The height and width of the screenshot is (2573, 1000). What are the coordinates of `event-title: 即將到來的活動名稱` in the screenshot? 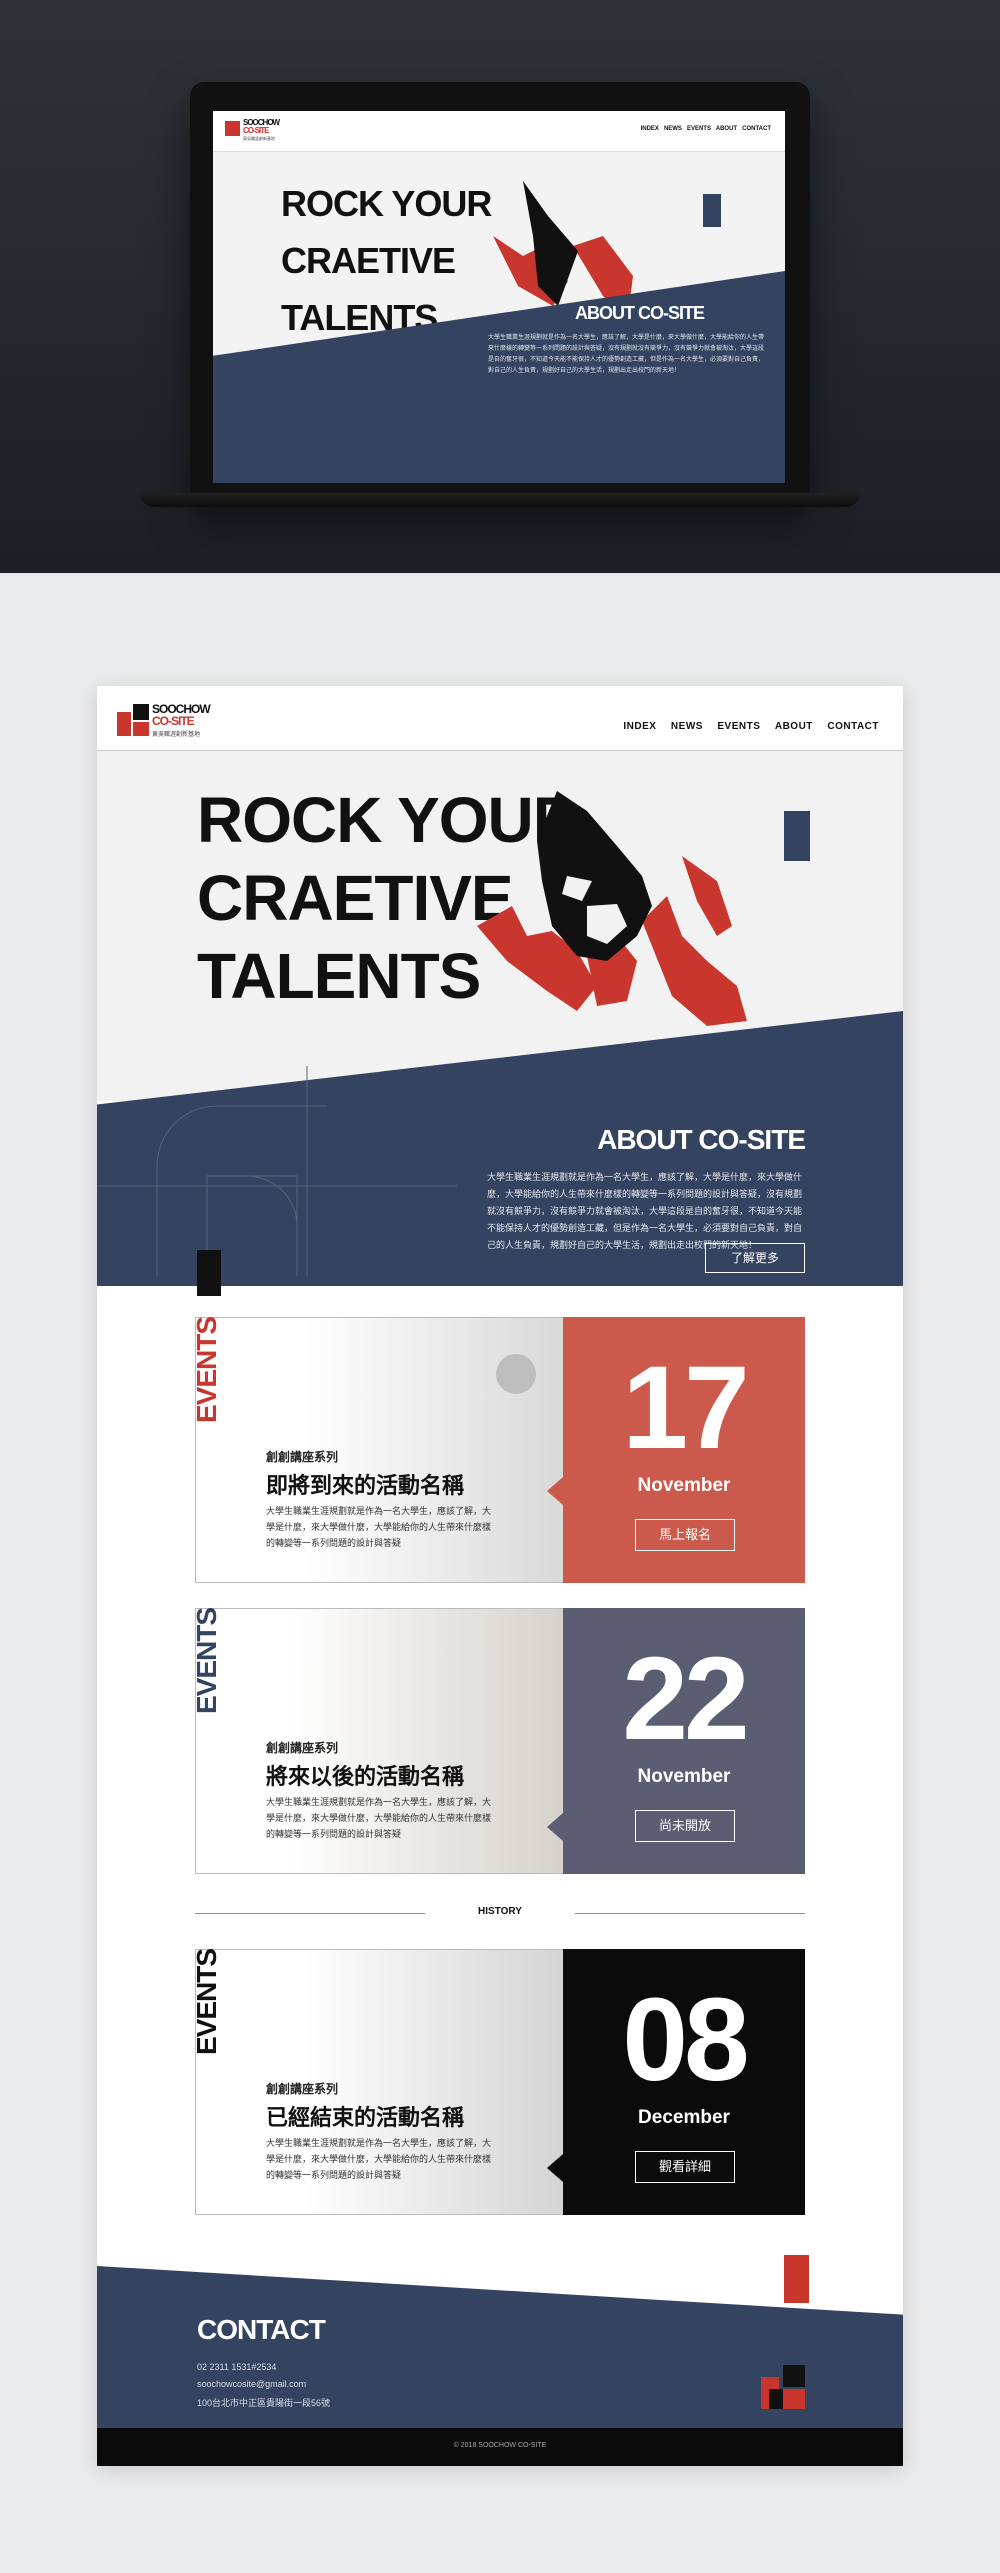 It's located at (365, 1485).